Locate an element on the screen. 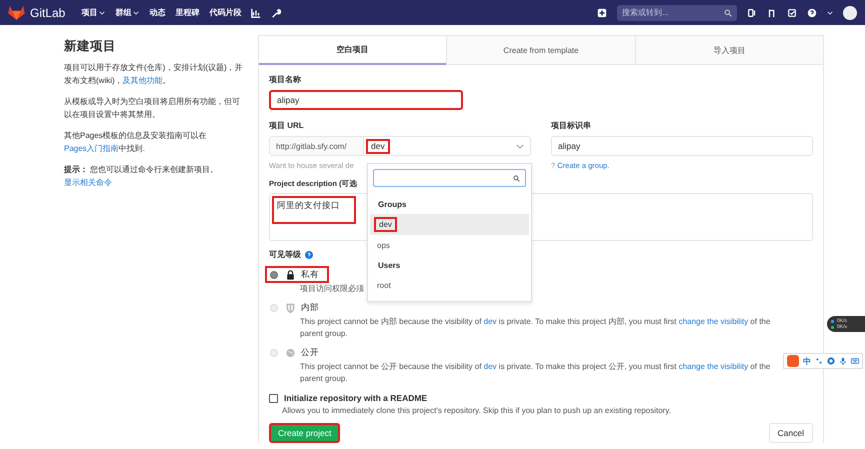 This screenshot has height=449, width=865. fox-logo-icon is located at coordinates (16, 12).